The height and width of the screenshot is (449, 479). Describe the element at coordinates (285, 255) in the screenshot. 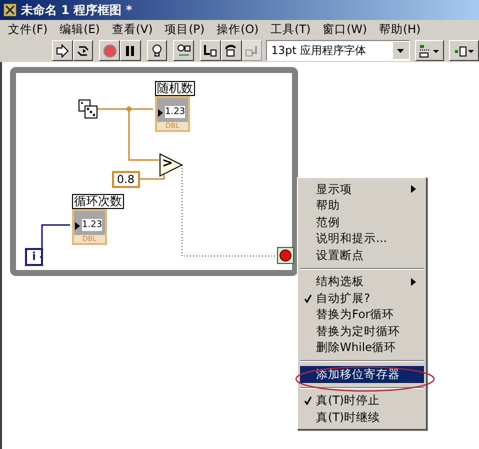

I see `stop-terminal` at that location.